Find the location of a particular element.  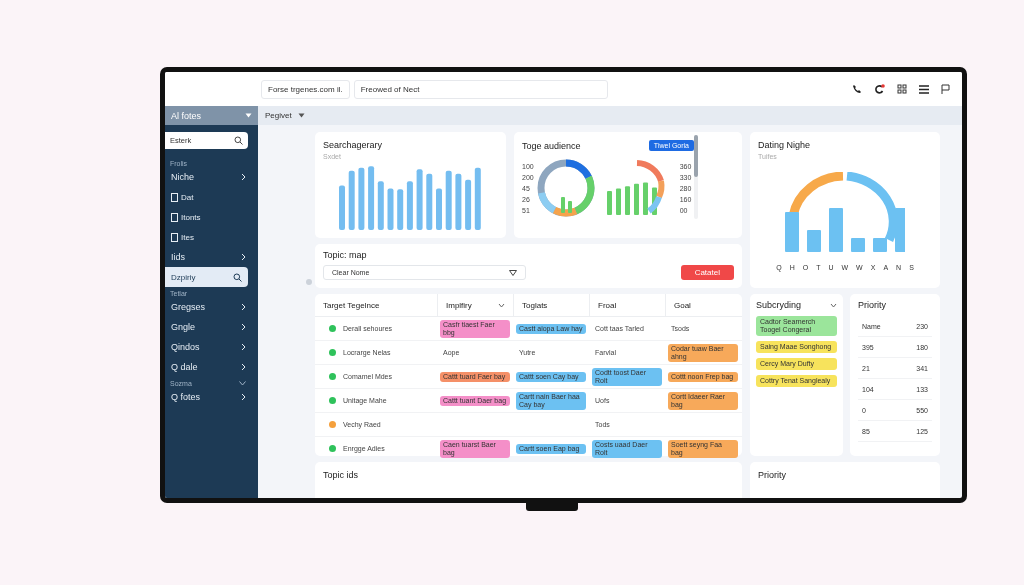

card-title: Topic: map is located at coordinates (345, 255).